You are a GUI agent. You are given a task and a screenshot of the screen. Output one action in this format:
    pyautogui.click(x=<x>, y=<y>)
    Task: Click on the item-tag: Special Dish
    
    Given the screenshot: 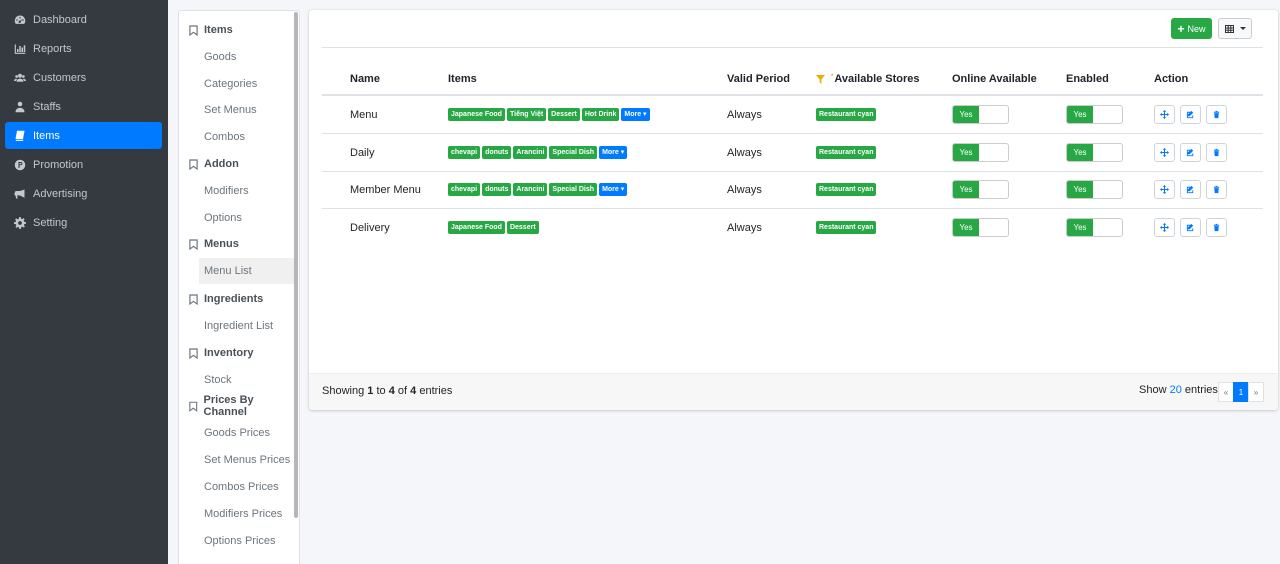 What is the action you would take?
    pyautogui.click(x=573, y=152)
    